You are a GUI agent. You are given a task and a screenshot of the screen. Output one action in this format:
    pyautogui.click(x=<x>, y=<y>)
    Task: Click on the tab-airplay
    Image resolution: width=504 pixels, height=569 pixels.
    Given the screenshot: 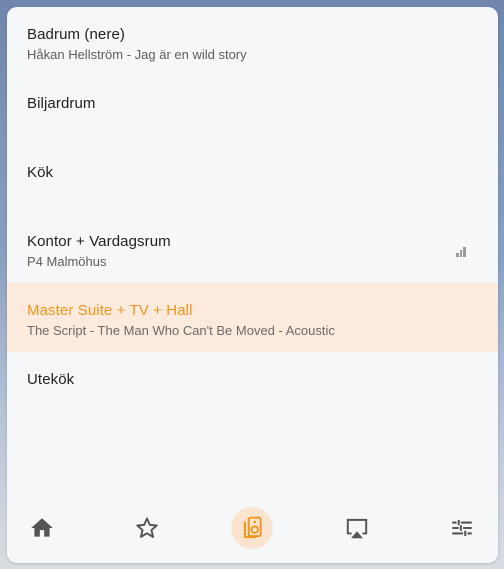 What is the action you would take?
    pyautogui.click(x=357, y=528)
    